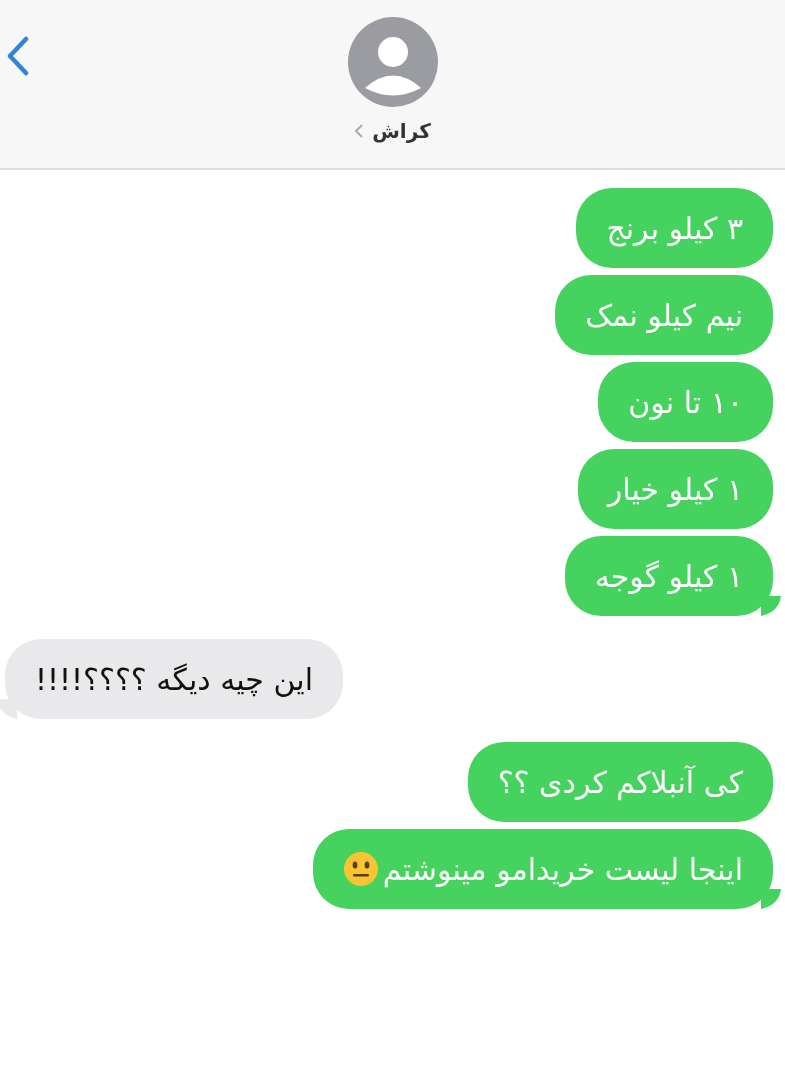 This screenshot has width=785, height=1080. Describe the element at coordinates (620, 782) in the screenshot. I see `sent-message-bubble: کی آنبلاکم کردی ؟؟` at that location.